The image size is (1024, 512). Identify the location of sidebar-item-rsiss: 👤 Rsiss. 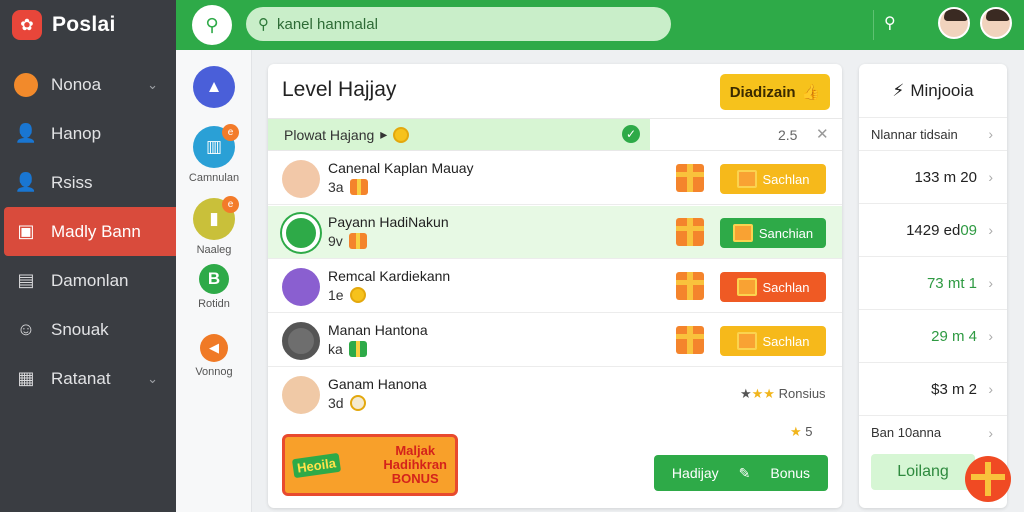
(88, 182).